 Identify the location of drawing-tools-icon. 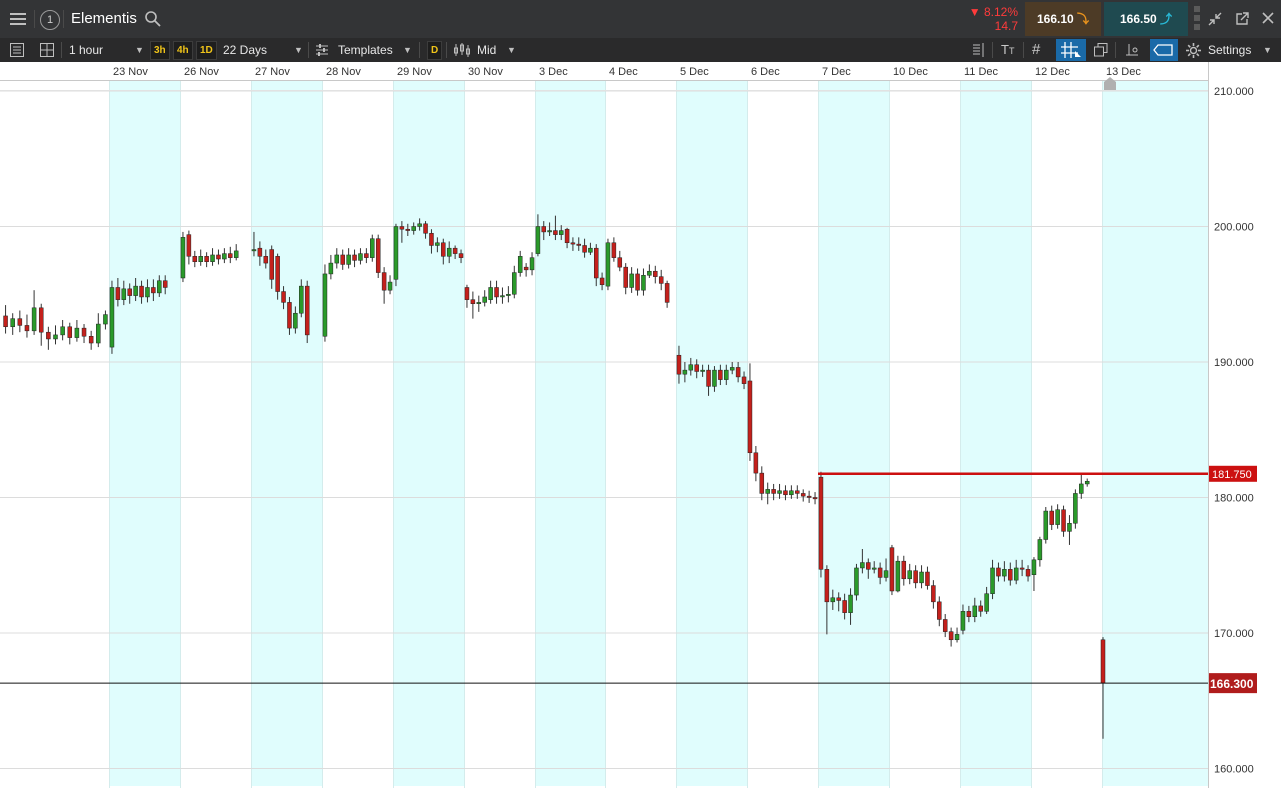
(1132, 50).